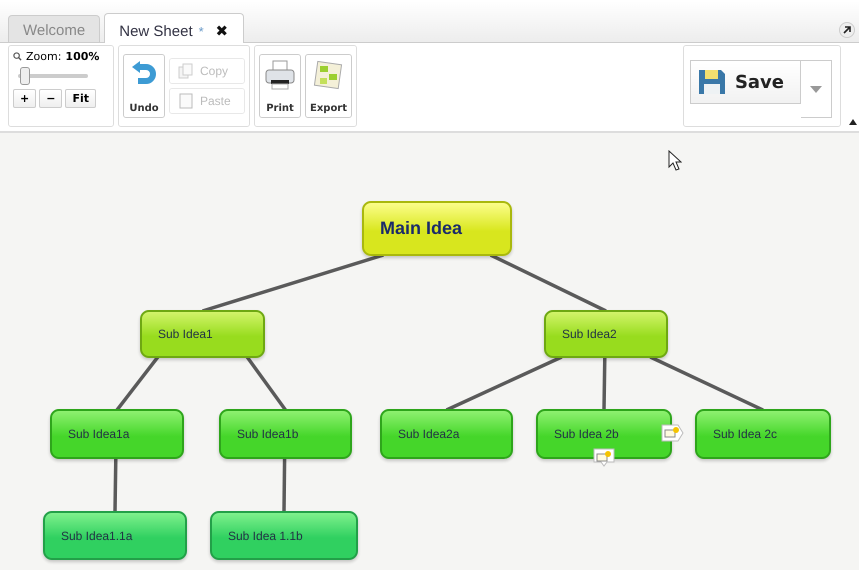  I want to click on zoom-value: 100%, so click(82, 56).